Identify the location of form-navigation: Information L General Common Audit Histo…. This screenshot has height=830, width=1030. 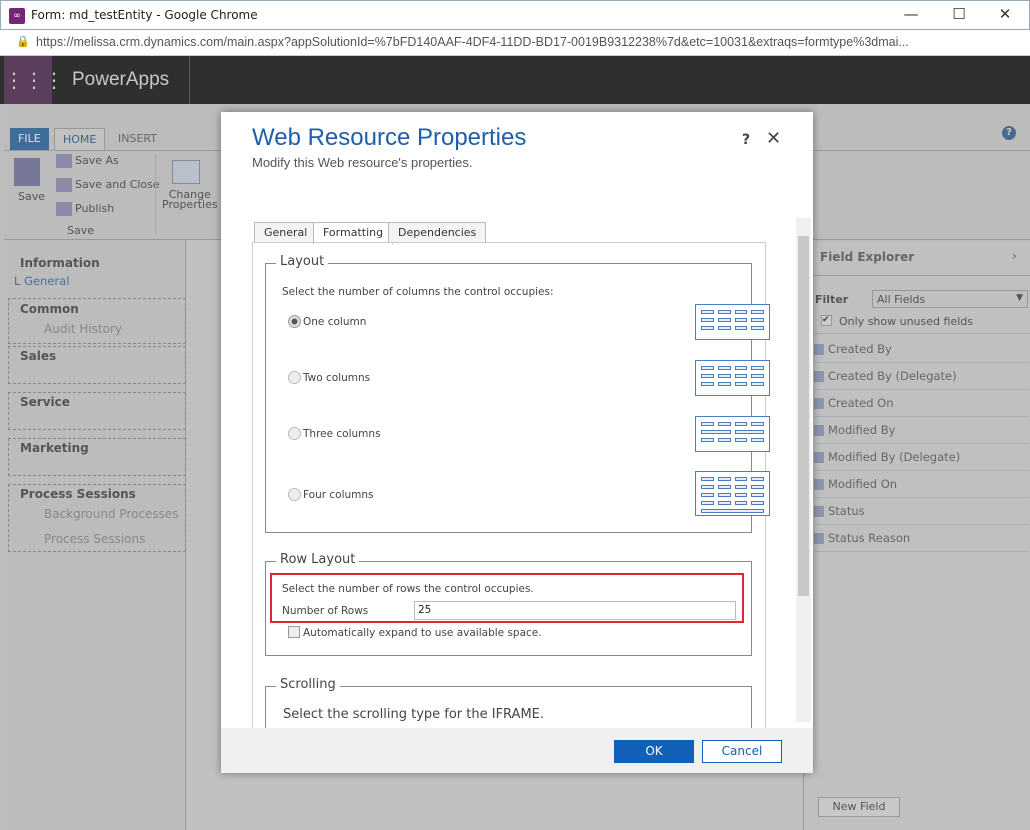
(95, 535).